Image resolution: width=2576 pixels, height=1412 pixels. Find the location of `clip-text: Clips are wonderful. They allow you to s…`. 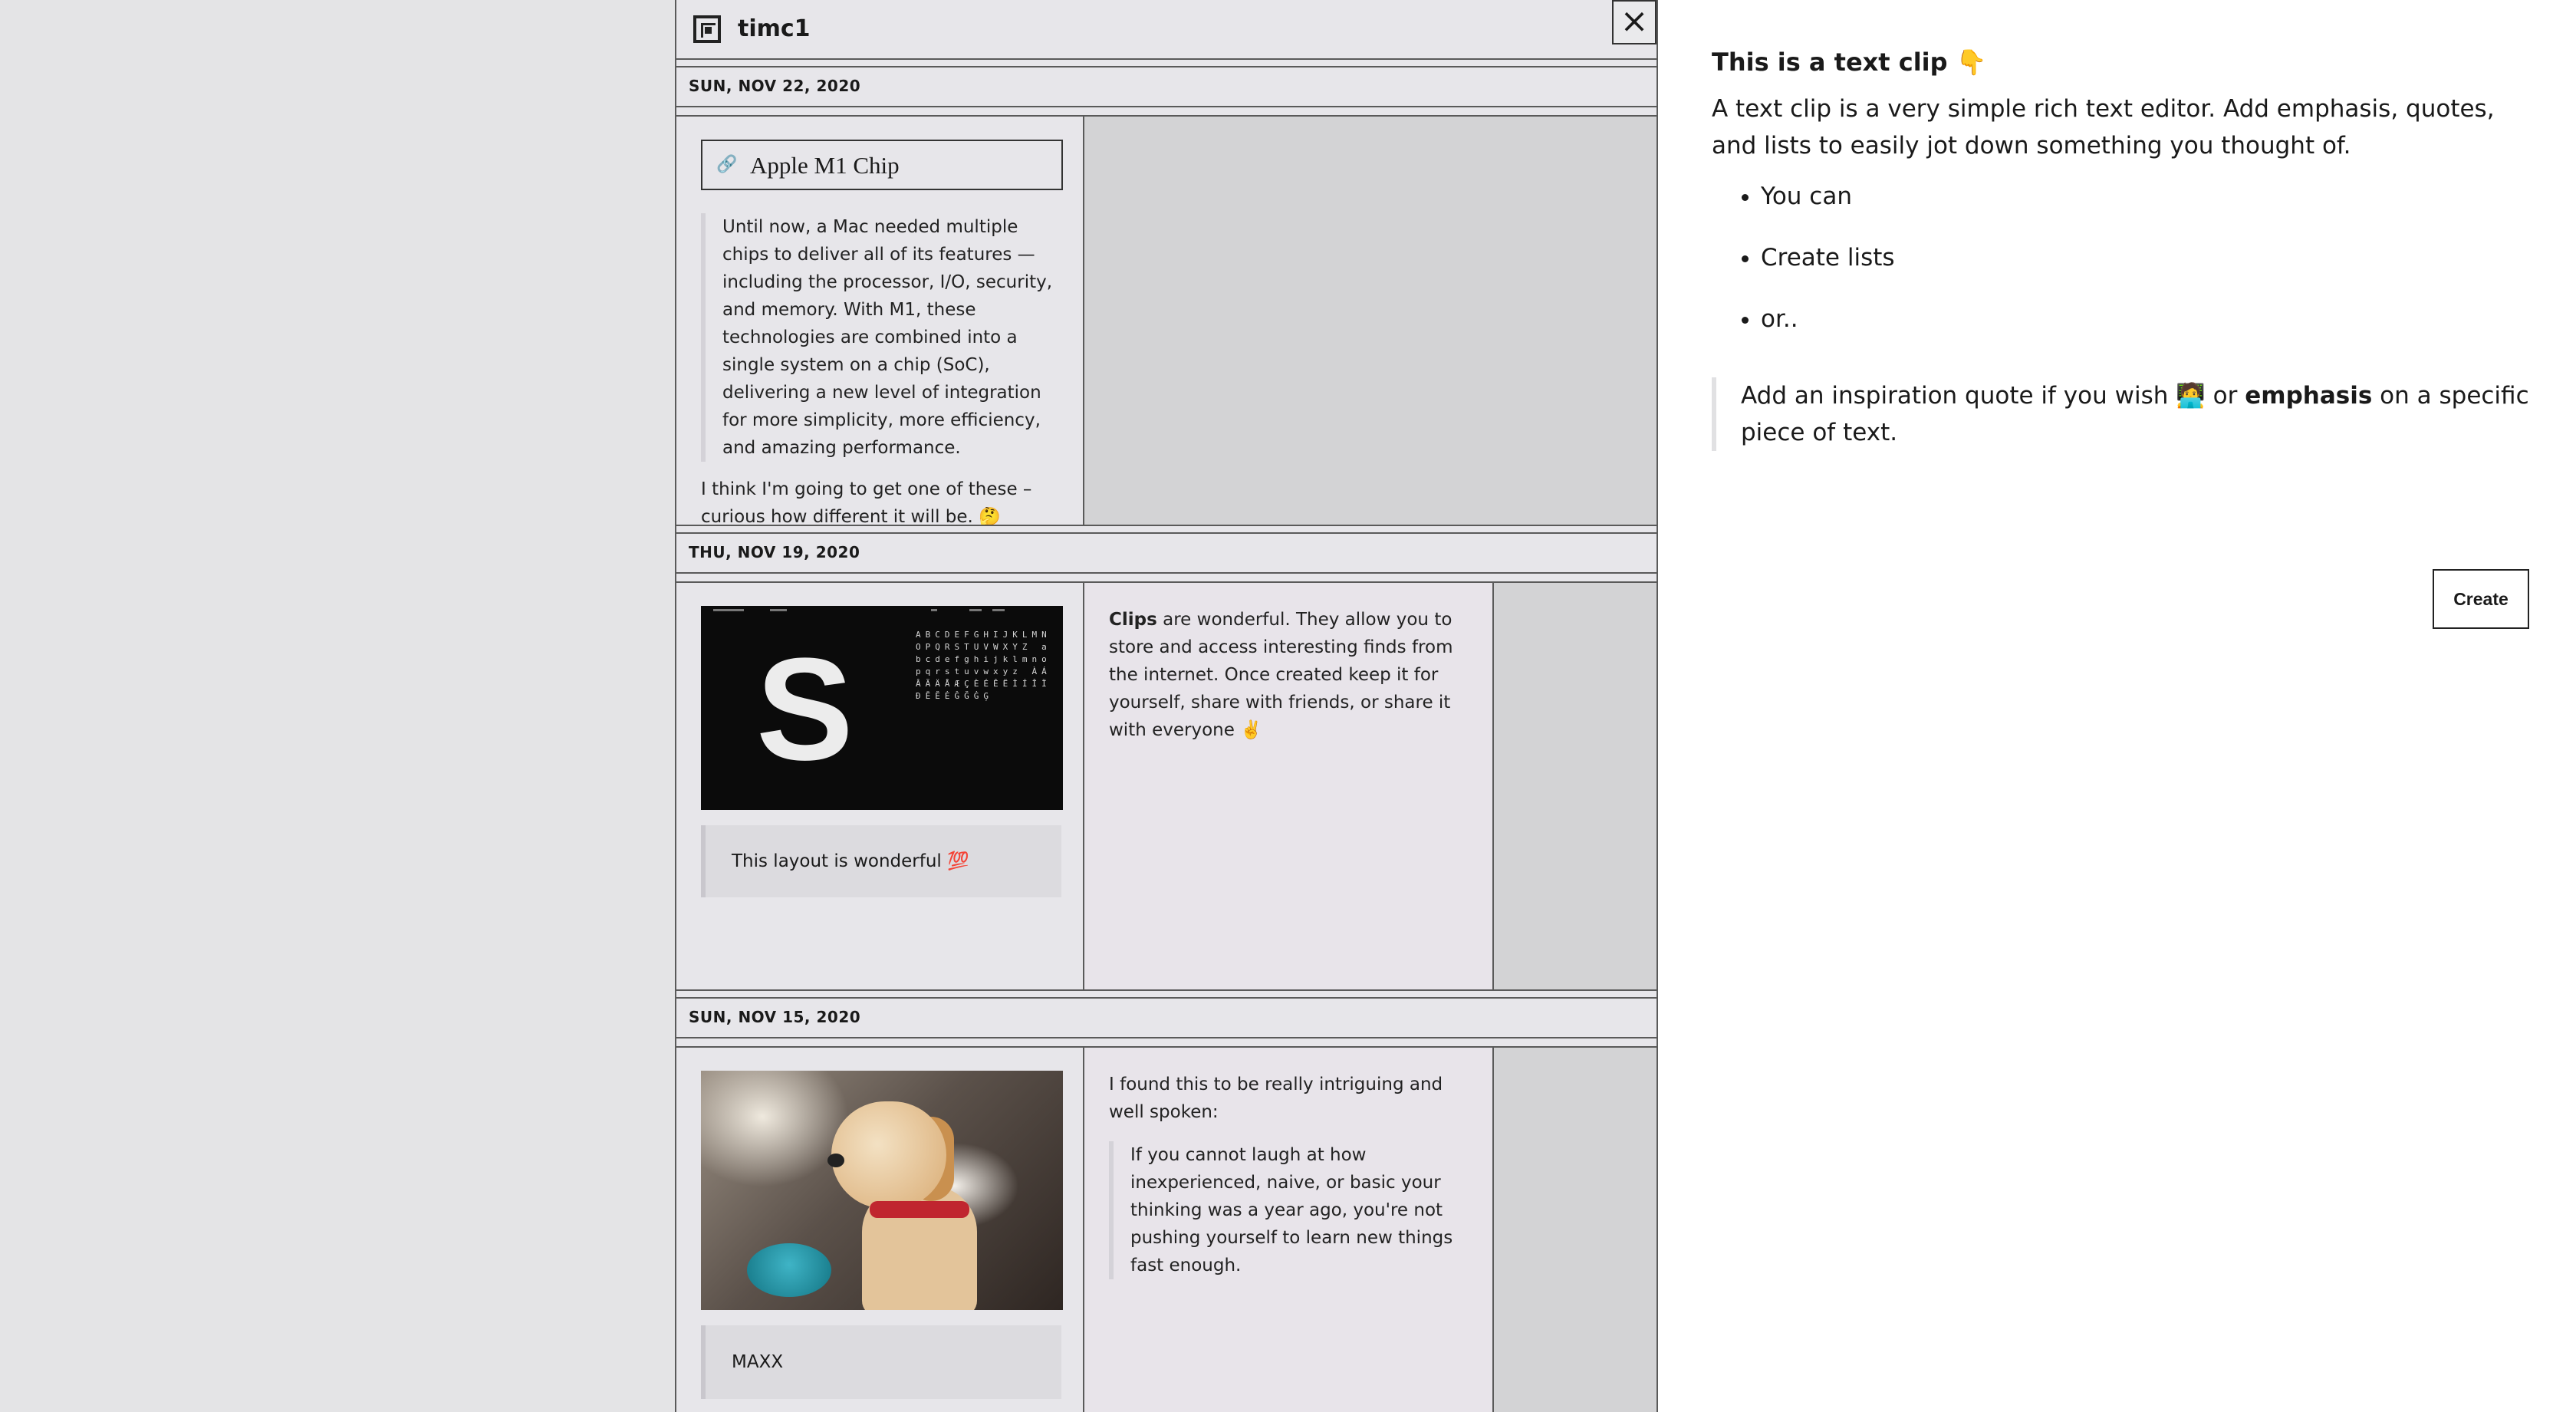

clip-text: Clips are wonderful. They allow you to s… is located at coordinates (1289, 675).